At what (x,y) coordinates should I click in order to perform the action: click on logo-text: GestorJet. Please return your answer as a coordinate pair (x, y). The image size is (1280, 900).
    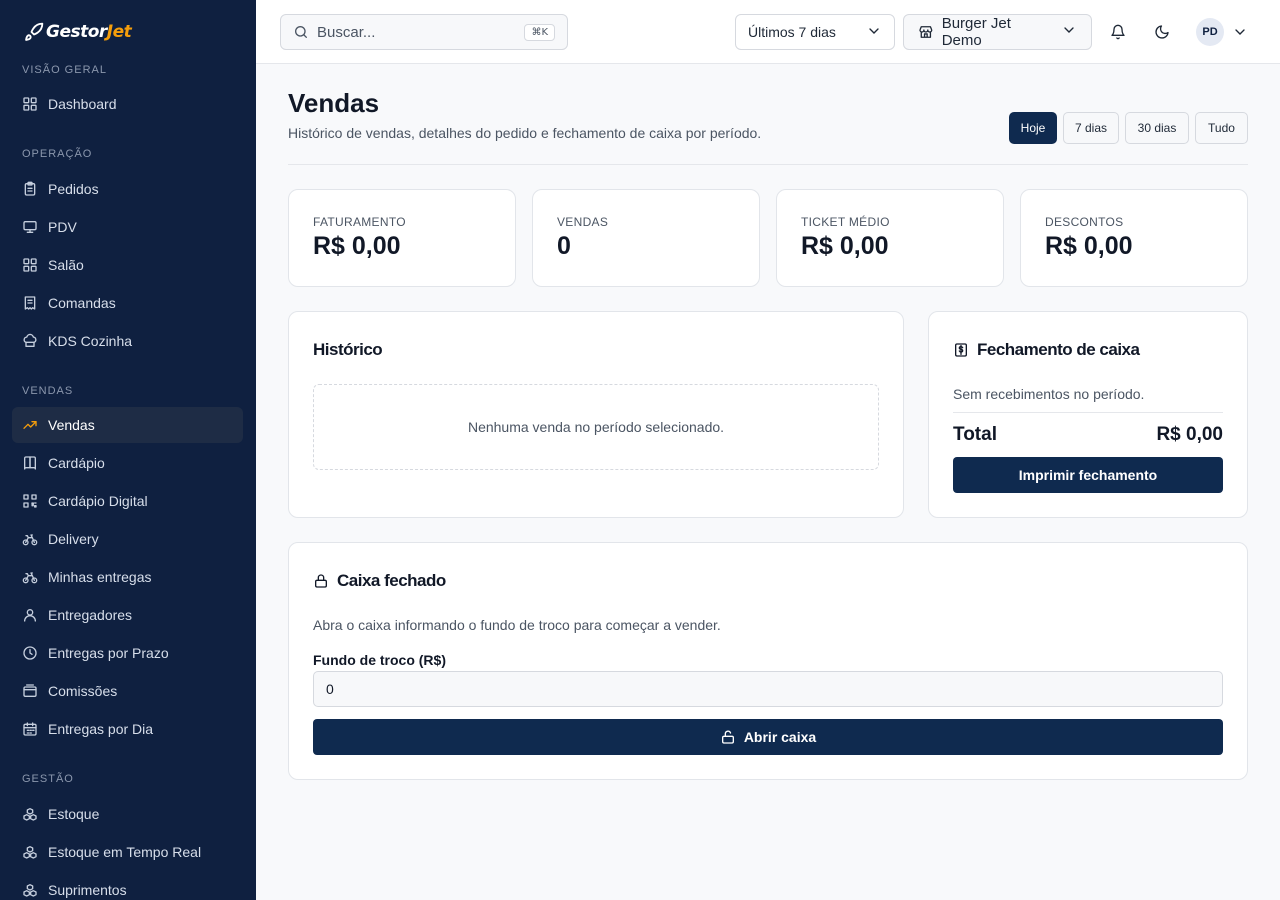
    Looking at the image, I should click on (89, 32).